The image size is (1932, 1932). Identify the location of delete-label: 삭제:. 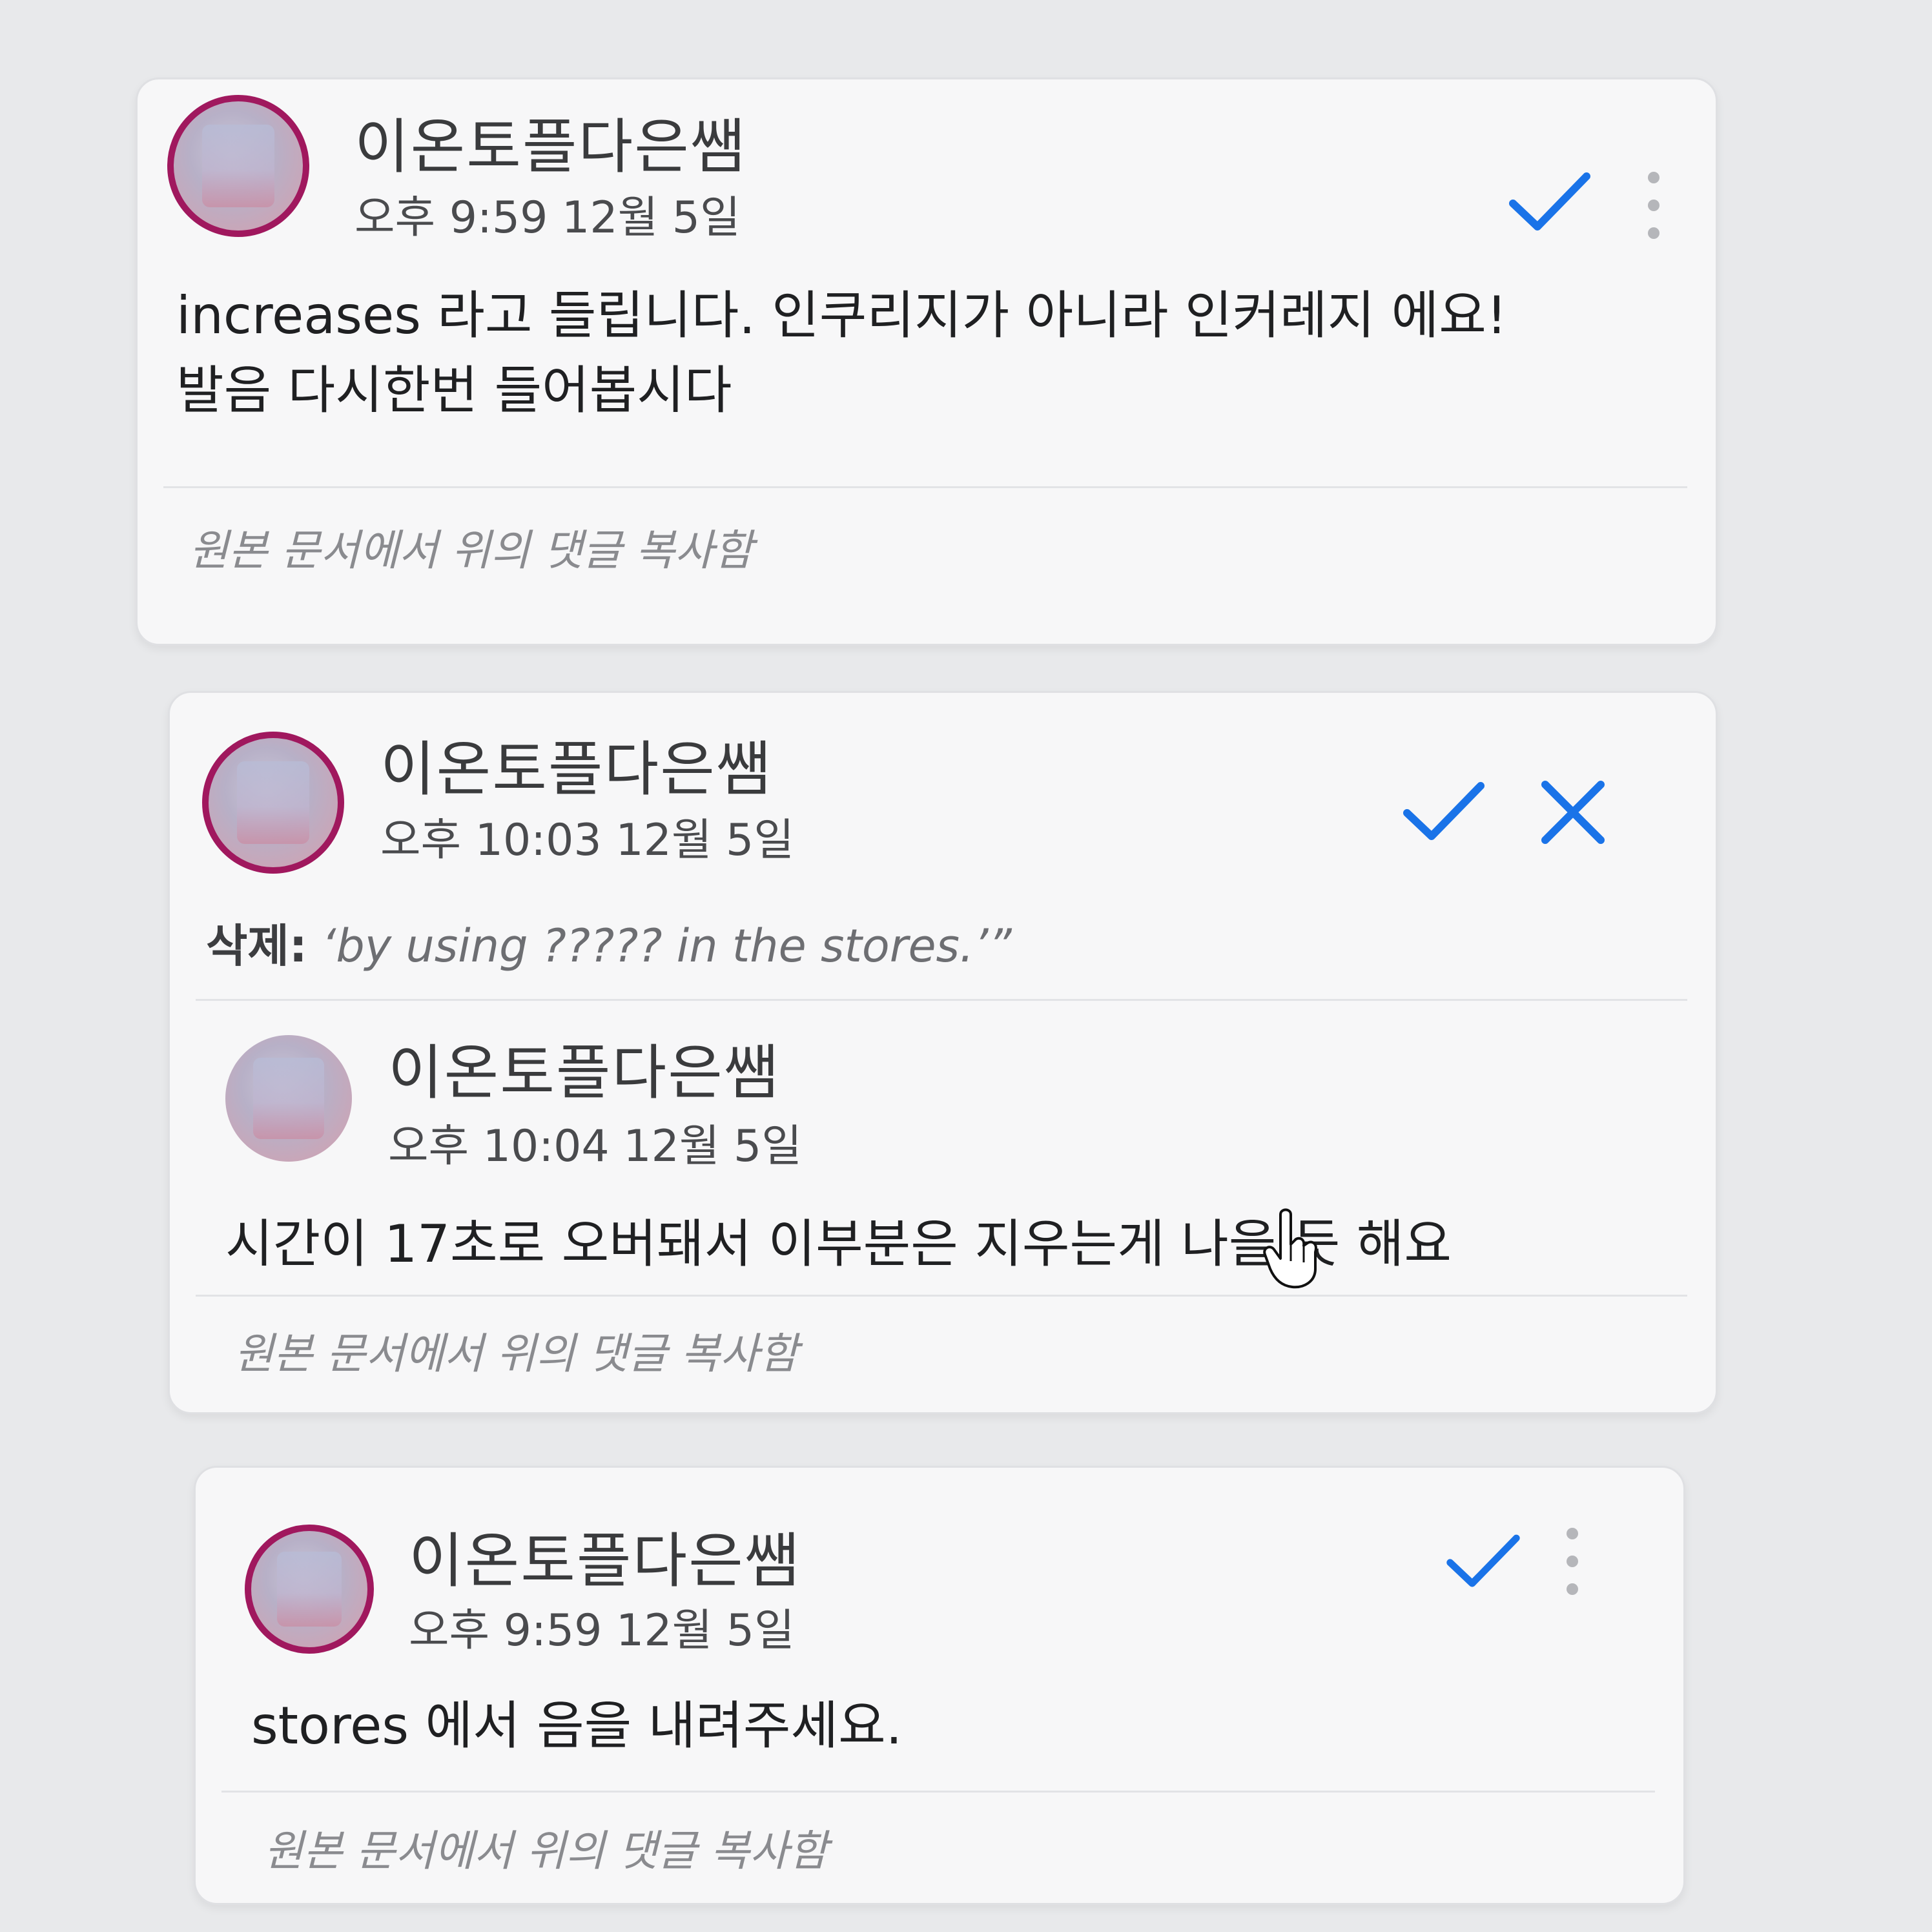
(256, 946).